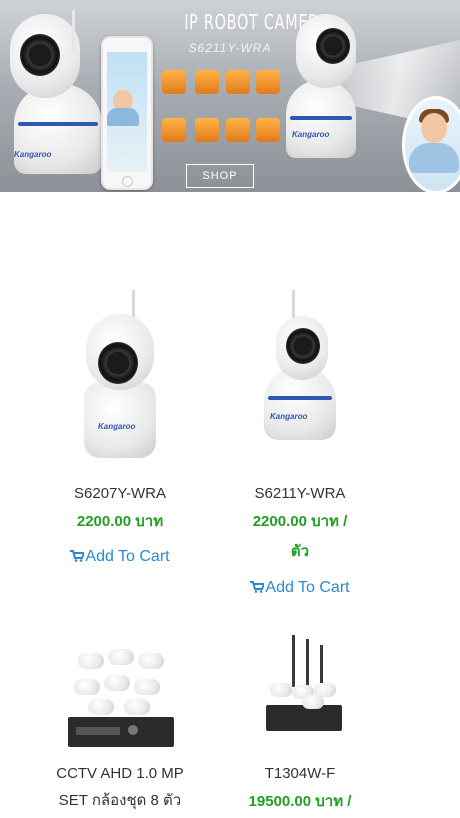  I want to click on android-icon, so click(174, 130).